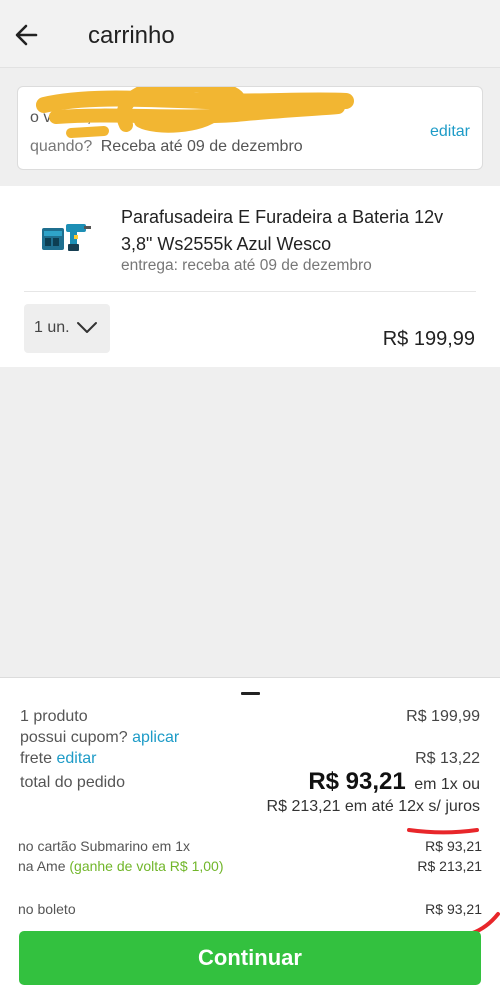  What do you see at coordinates (201, 146) in the screenshot?
I see `when-text: Receba até 09 de dezembro` at bounding box center [201, 146].